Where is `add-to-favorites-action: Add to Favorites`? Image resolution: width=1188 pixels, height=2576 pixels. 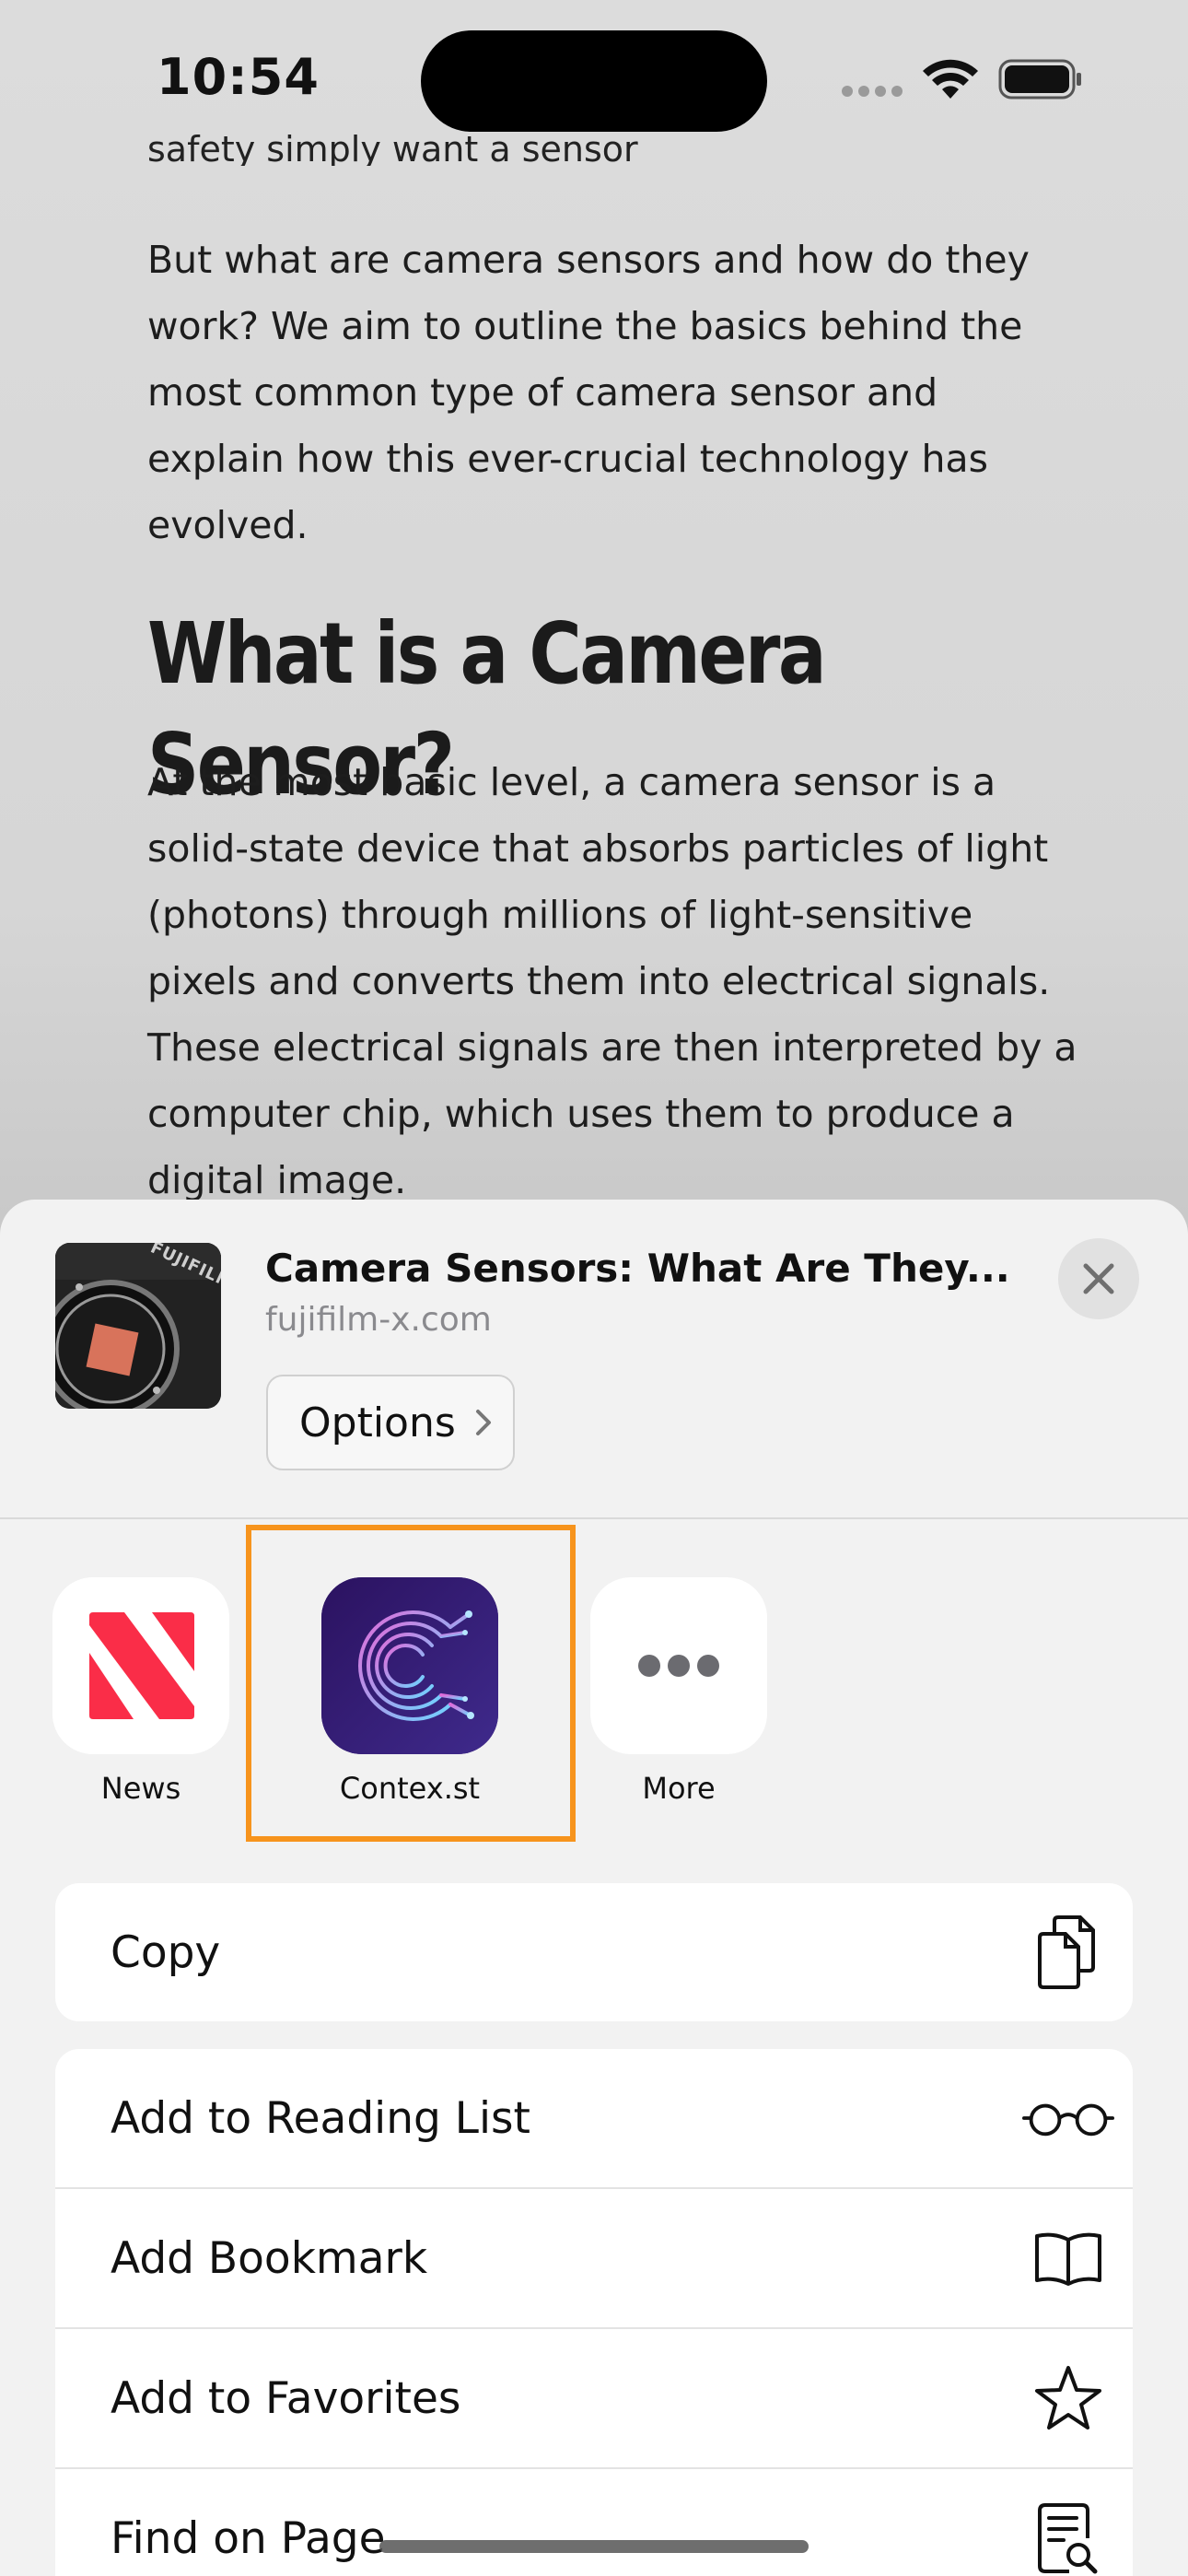 add-to-favorites-action: Add to Favorites is located at coordinates (594, 2399).